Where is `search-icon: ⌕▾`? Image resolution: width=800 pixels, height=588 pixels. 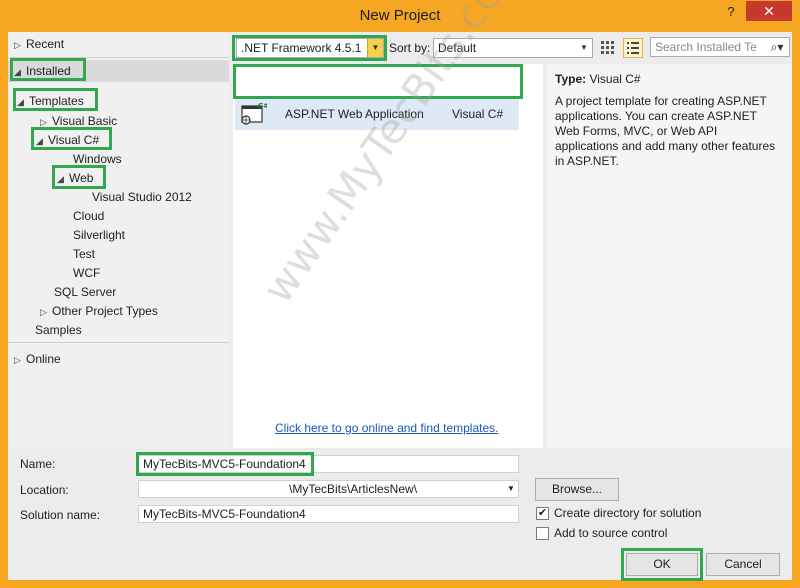
search-icon: ⌕▾ is located at coordinates (777, 47).